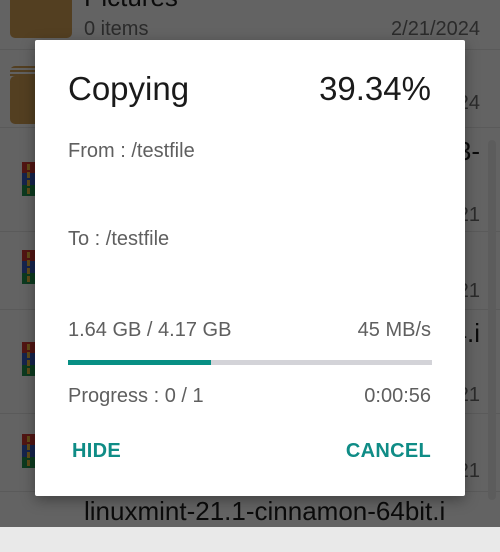 The height and width of the screenshot is (552, 500). Describe the element at coordinates (150, 330) in the screenshot. I see `size-progress: 1.64 GB / 4.17 GB` at that location.